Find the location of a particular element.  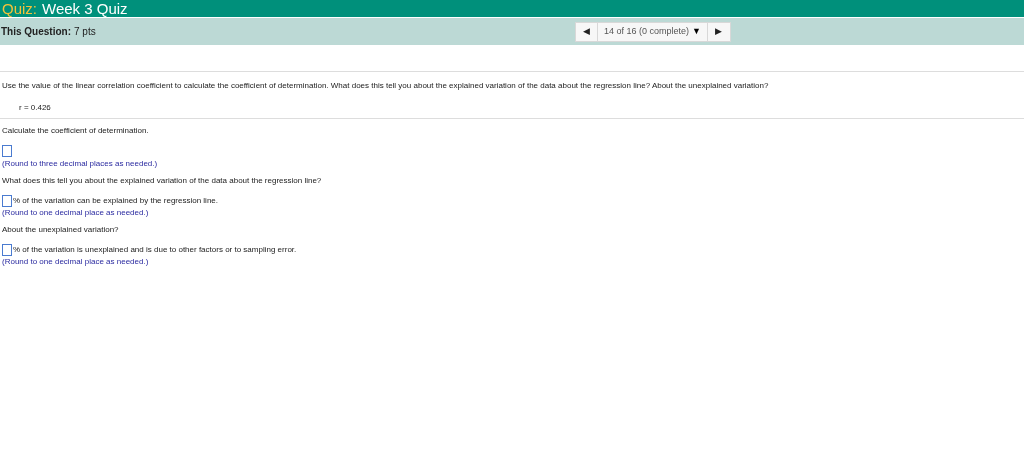

part-prompt: Calculate the coefficient of determination. is located at coordinates (76, 131).